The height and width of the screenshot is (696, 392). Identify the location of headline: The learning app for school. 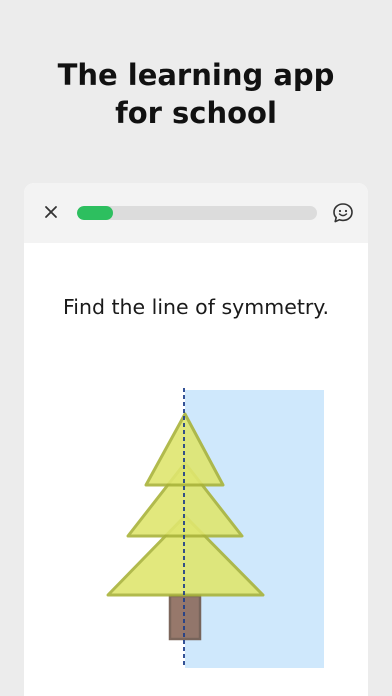
(196, 94).